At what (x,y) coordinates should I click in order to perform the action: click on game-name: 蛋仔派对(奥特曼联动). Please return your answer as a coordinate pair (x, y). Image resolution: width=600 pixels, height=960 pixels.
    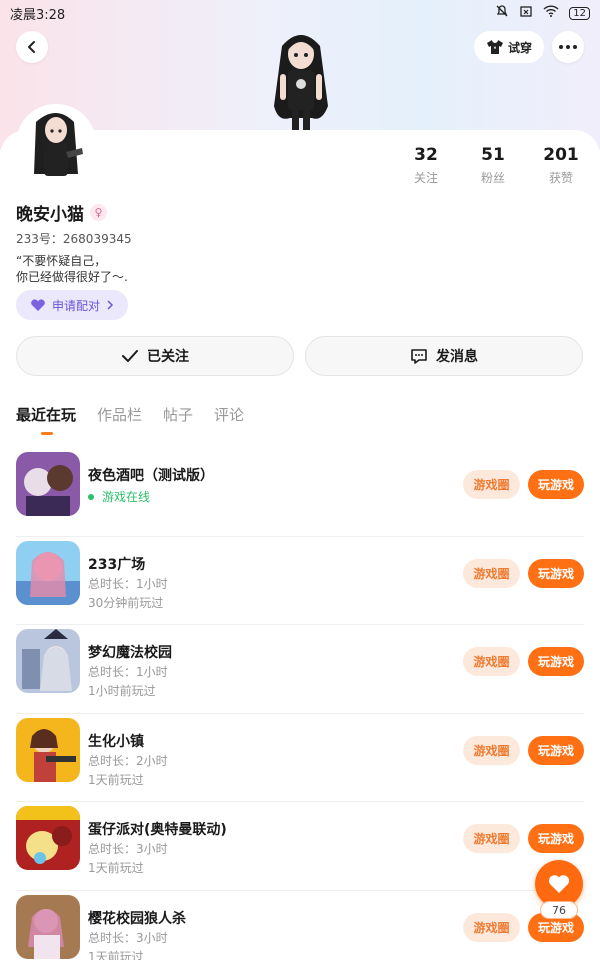
    Looking at the image, I should click on (157, 830).